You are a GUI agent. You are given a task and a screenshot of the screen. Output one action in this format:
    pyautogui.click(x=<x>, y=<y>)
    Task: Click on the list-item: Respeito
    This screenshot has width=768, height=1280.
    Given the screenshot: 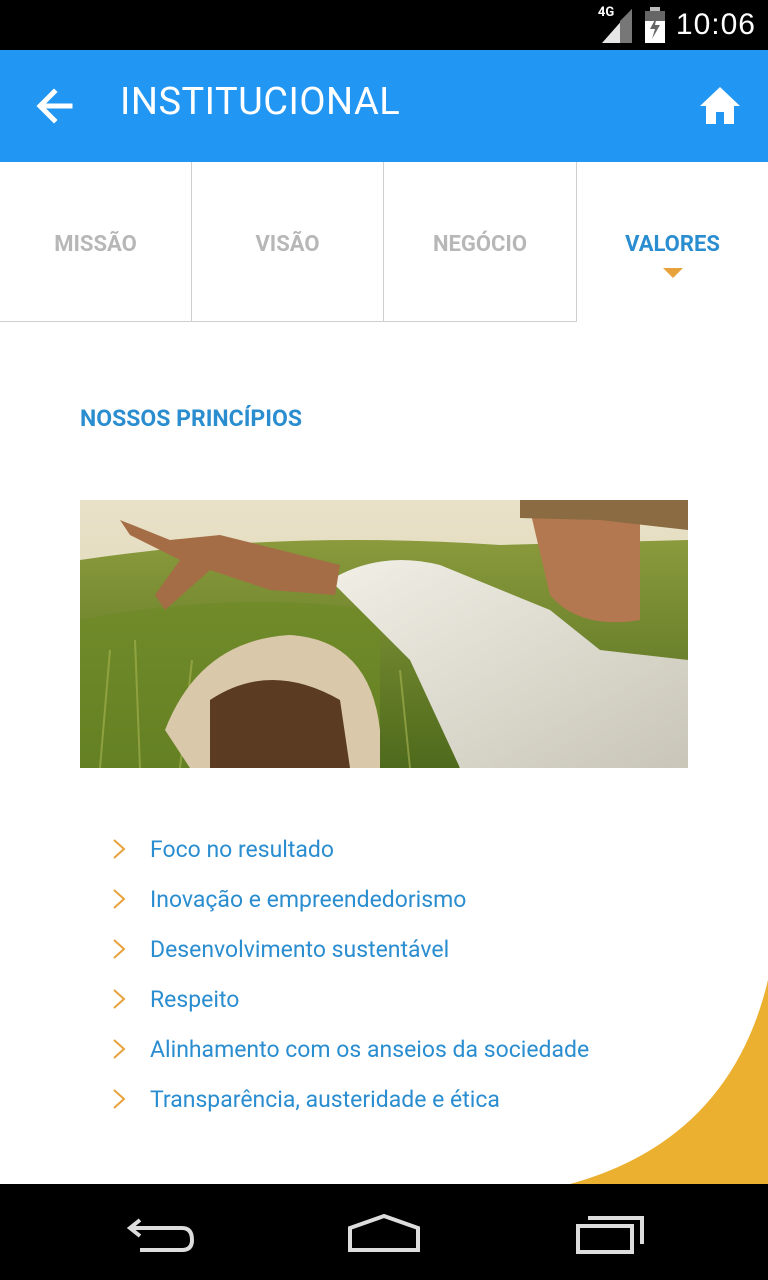 What is the action you would take?
    pyautogui.click(x=349, y=999)
    